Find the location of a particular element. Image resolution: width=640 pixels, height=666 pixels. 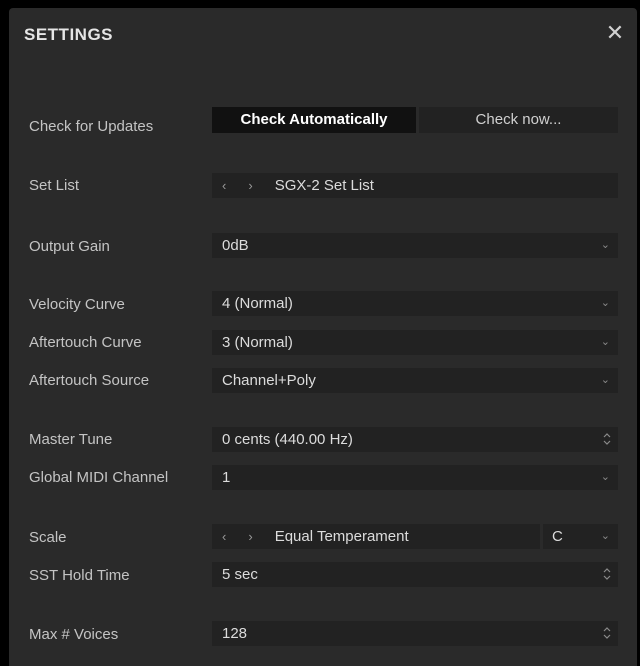

aftertouch-source-dropdown: Channel+Poly ⌄ is located at coordinates (415, 380).